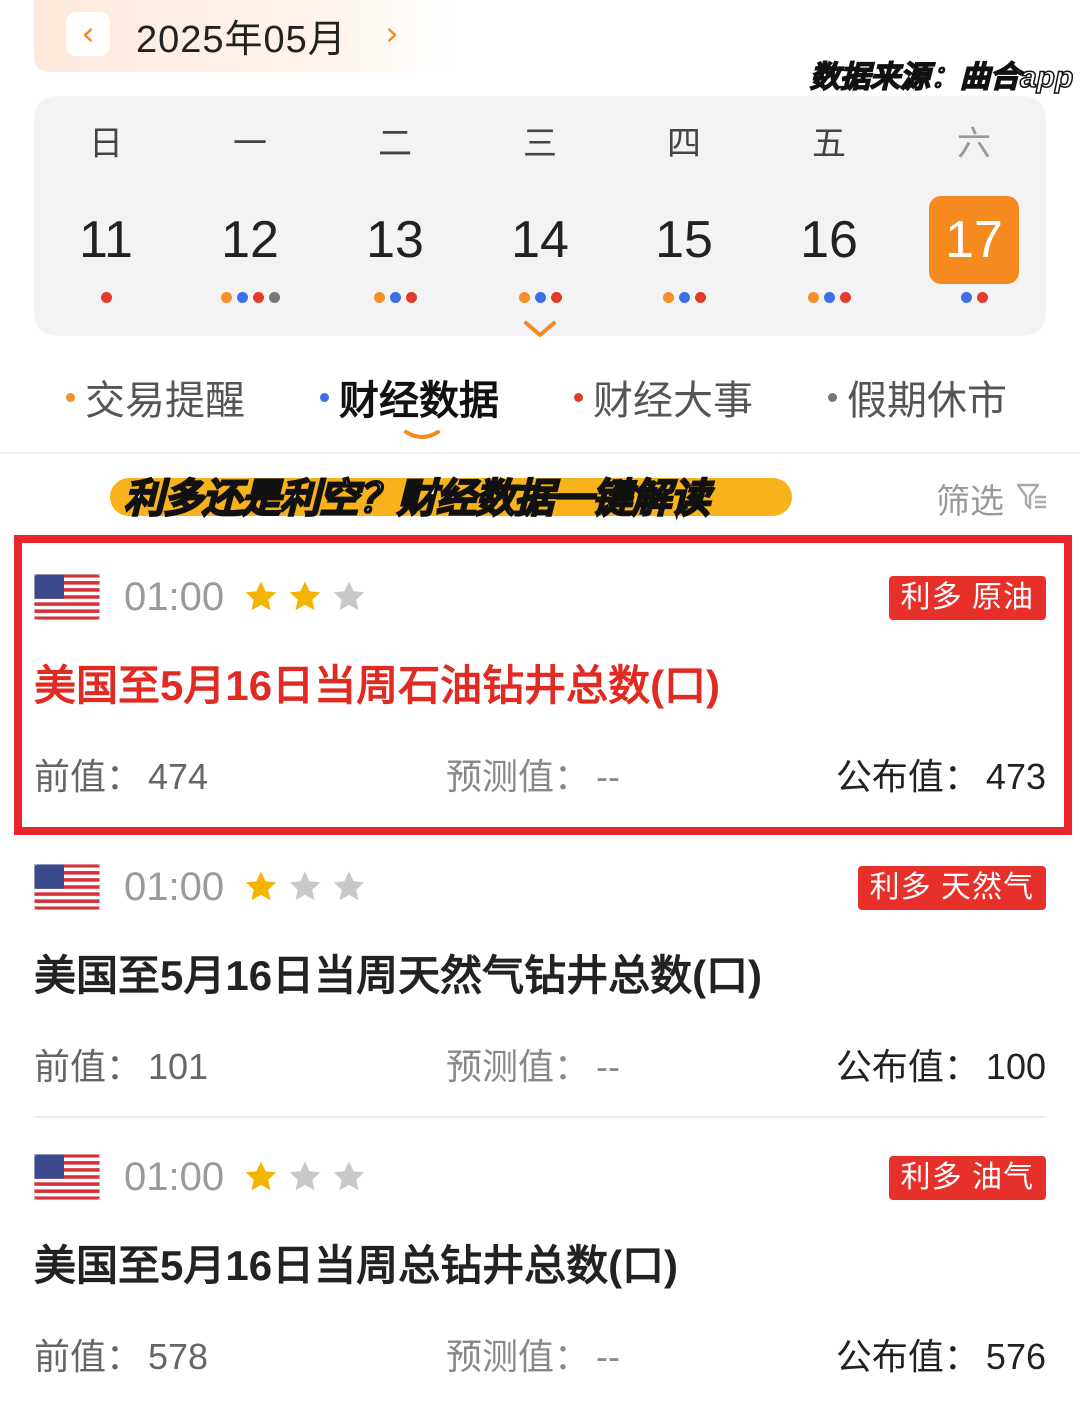 Image resolution: width=1080 pixels, height=1403 pixels. Describe the element at coordinates (1015, 1356) in the screenshot. I see `actual-number: 576` at that location.